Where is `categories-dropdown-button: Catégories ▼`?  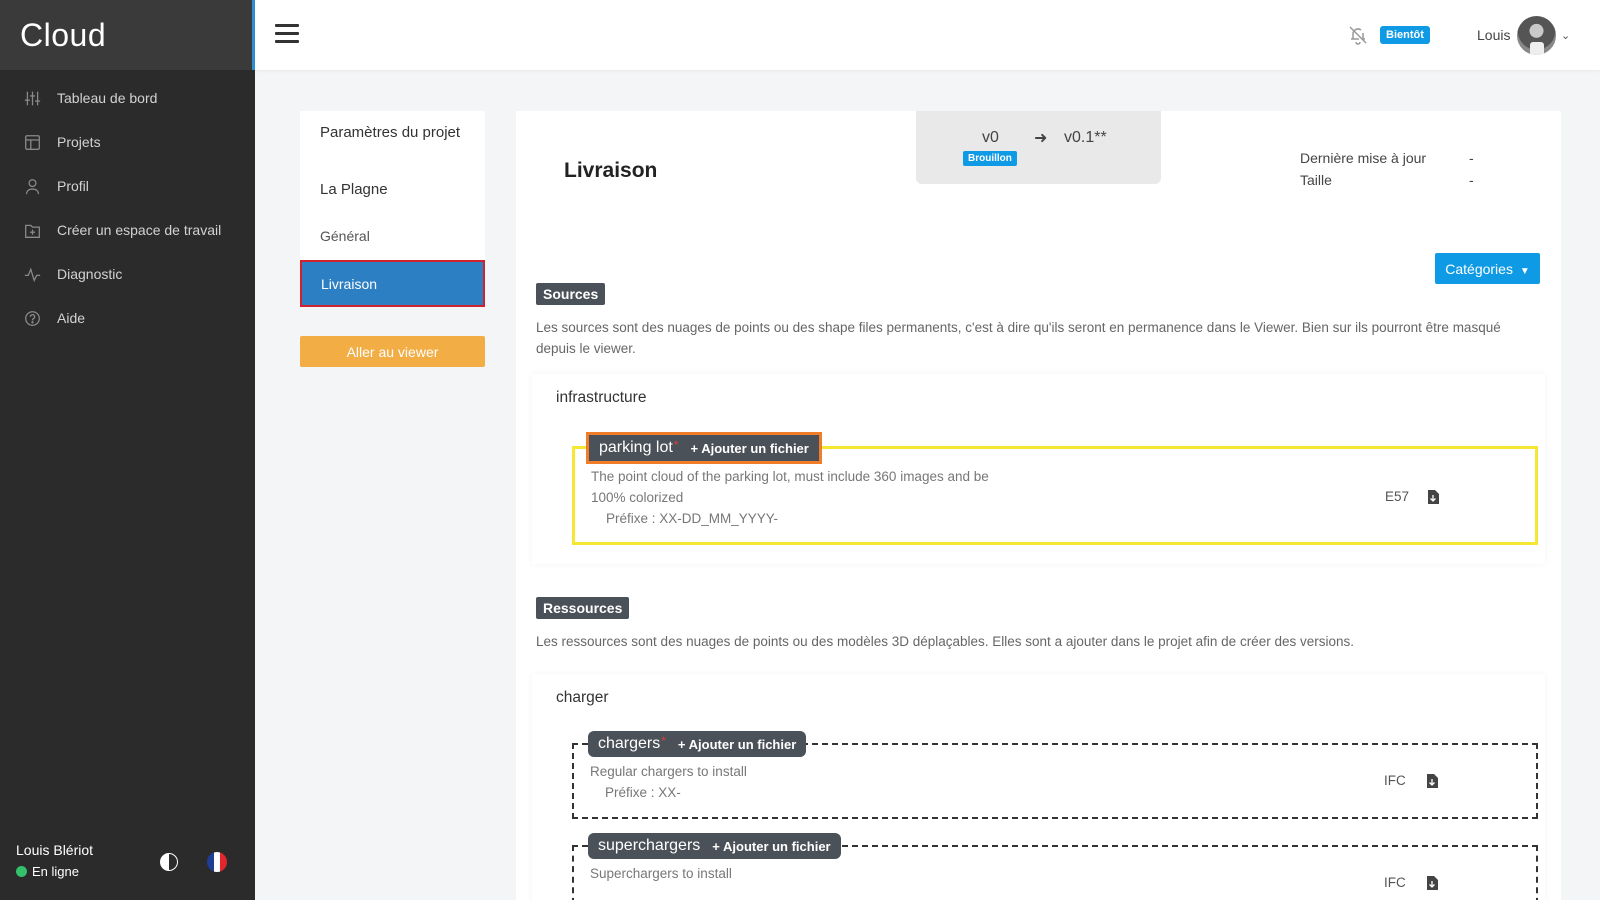 categories-dropdown-button: Catégories ▼ is located at coordinates (1487, 268).